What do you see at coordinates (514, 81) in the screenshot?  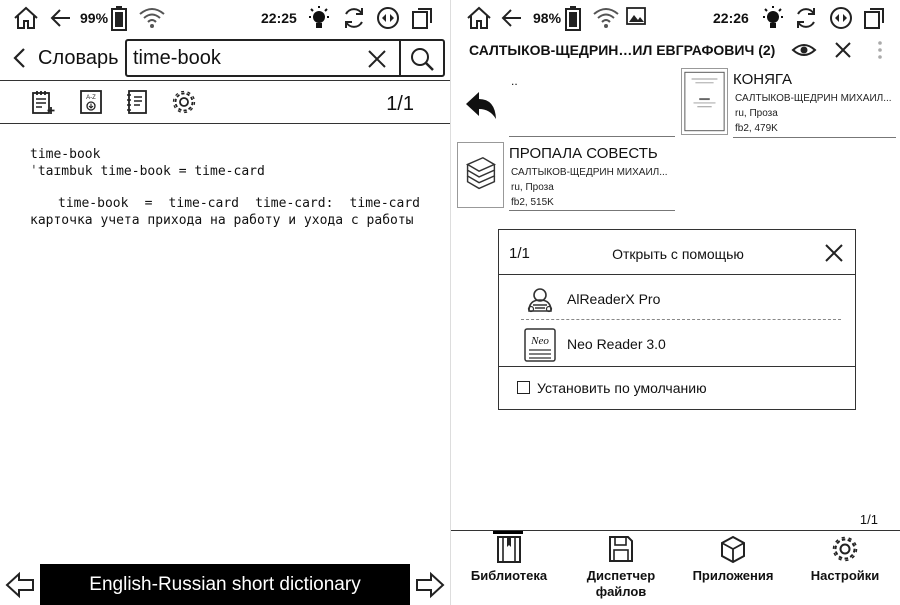 I see `parent-folder: ..` at bounding box center [514, 81].